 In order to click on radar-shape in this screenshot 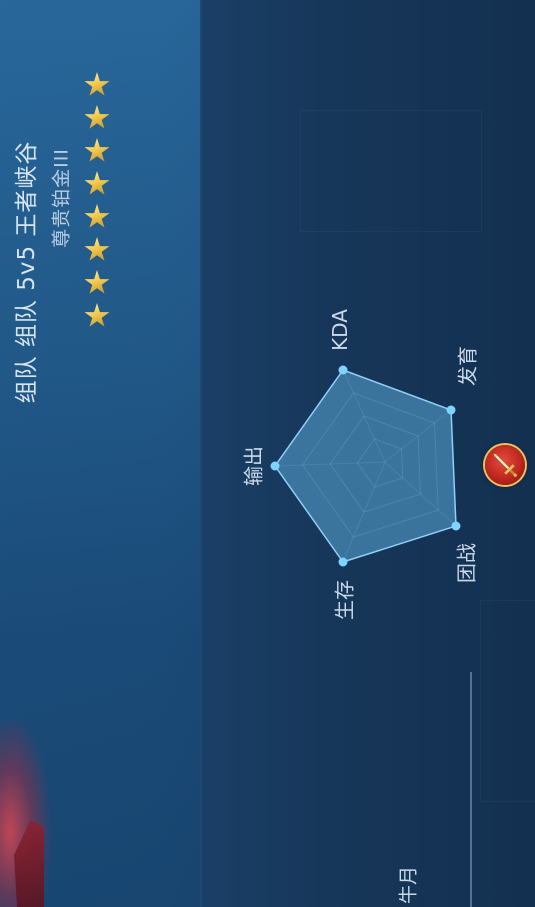, I will do `click(365, 466)`.